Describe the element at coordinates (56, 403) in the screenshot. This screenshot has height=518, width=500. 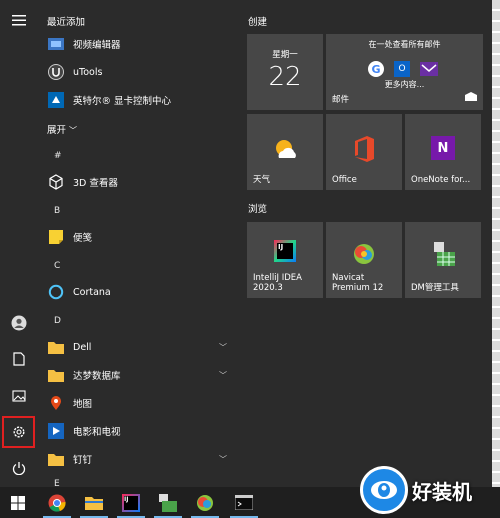
I see `map-pin-icon` at that location.